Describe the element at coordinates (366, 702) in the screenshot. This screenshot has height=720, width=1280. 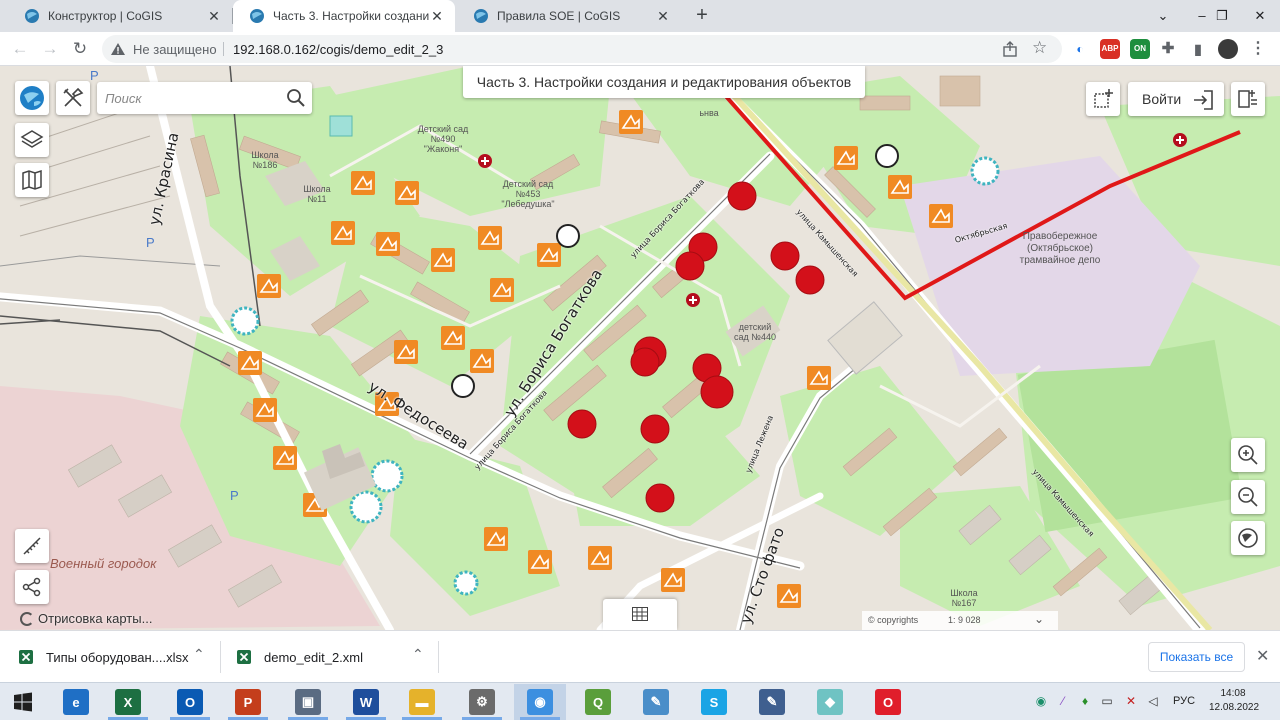
I see `taskbar-word: W` at that location.